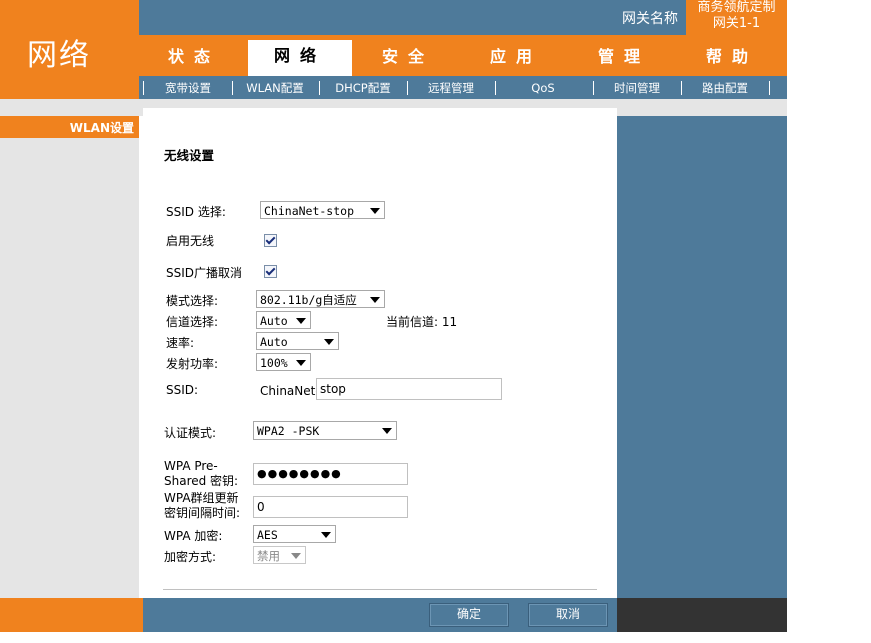 This screenshot has height=643, width=871. Describe the element at coordinates (180, 343) in the screenshot. I see `rate-label: 速率:` at that location.